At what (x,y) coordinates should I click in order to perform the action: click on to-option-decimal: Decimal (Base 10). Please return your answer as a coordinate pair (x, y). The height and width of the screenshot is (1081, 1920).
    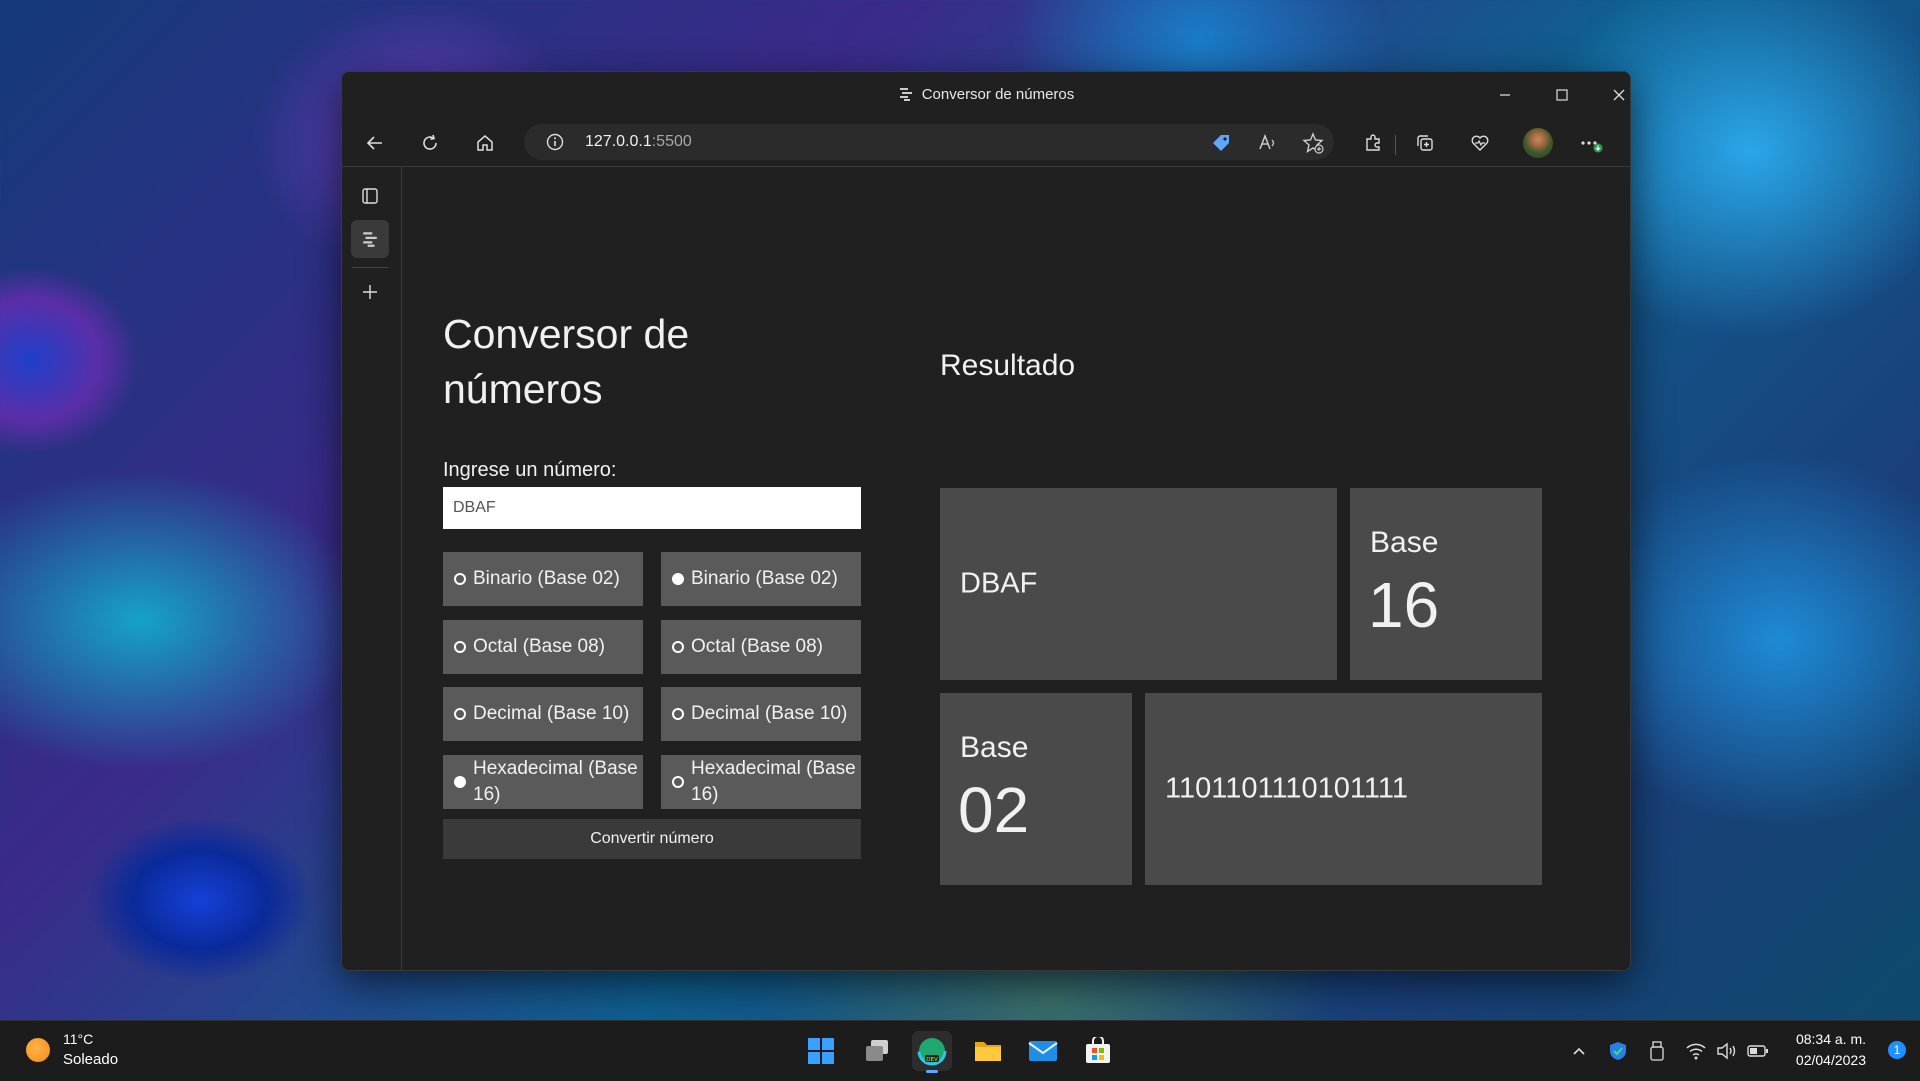
    Looking at the image, I should click on (761, 714).